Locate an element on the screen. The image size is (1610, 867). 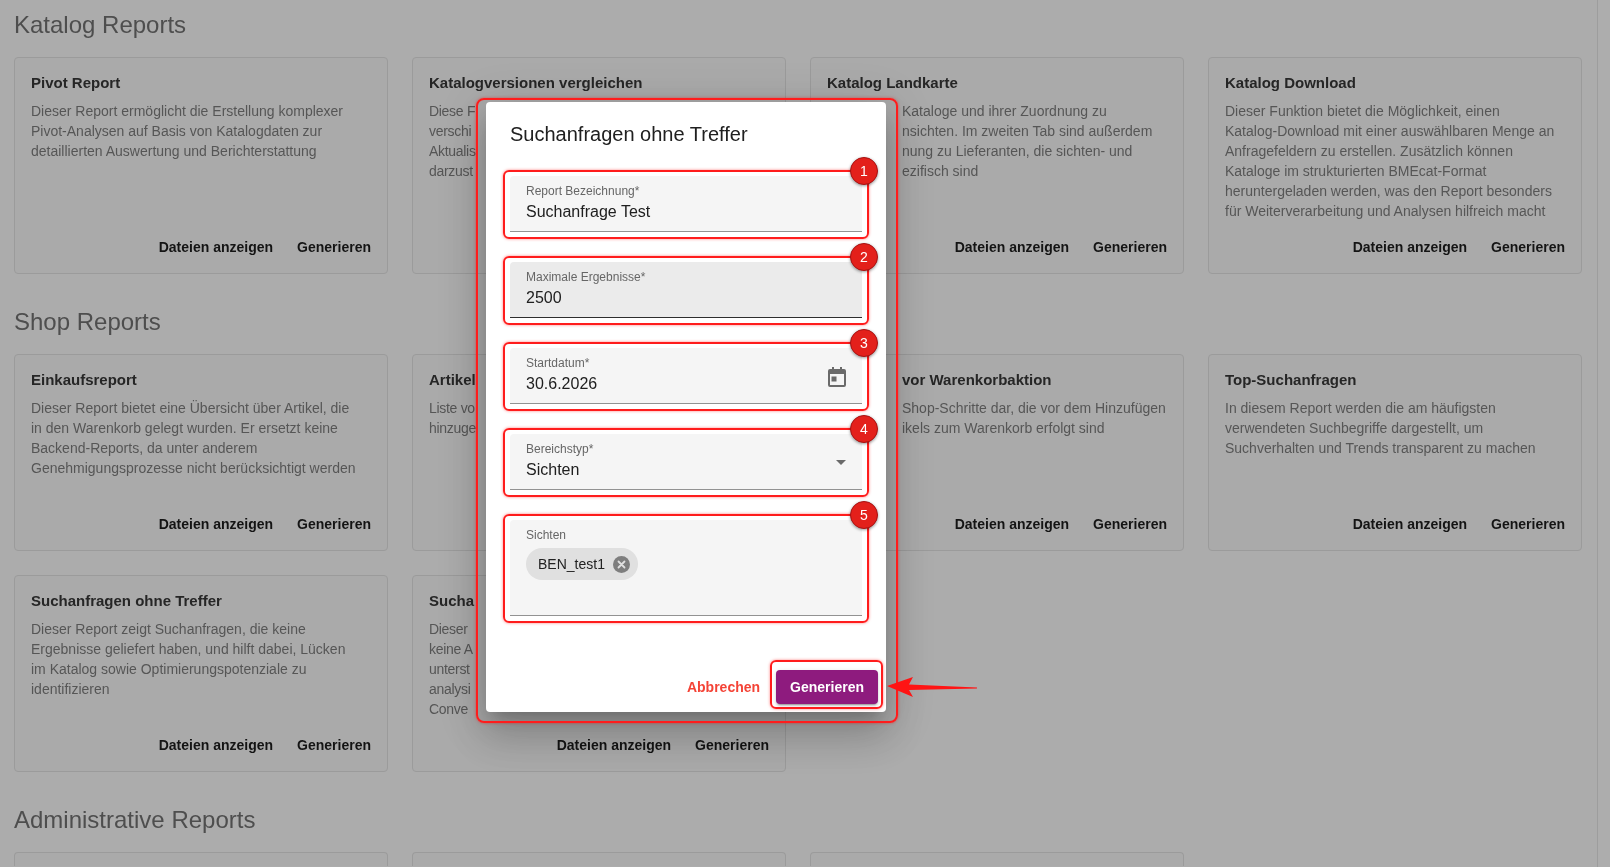
field-label: Sichten is located at coordinates (546, 535).